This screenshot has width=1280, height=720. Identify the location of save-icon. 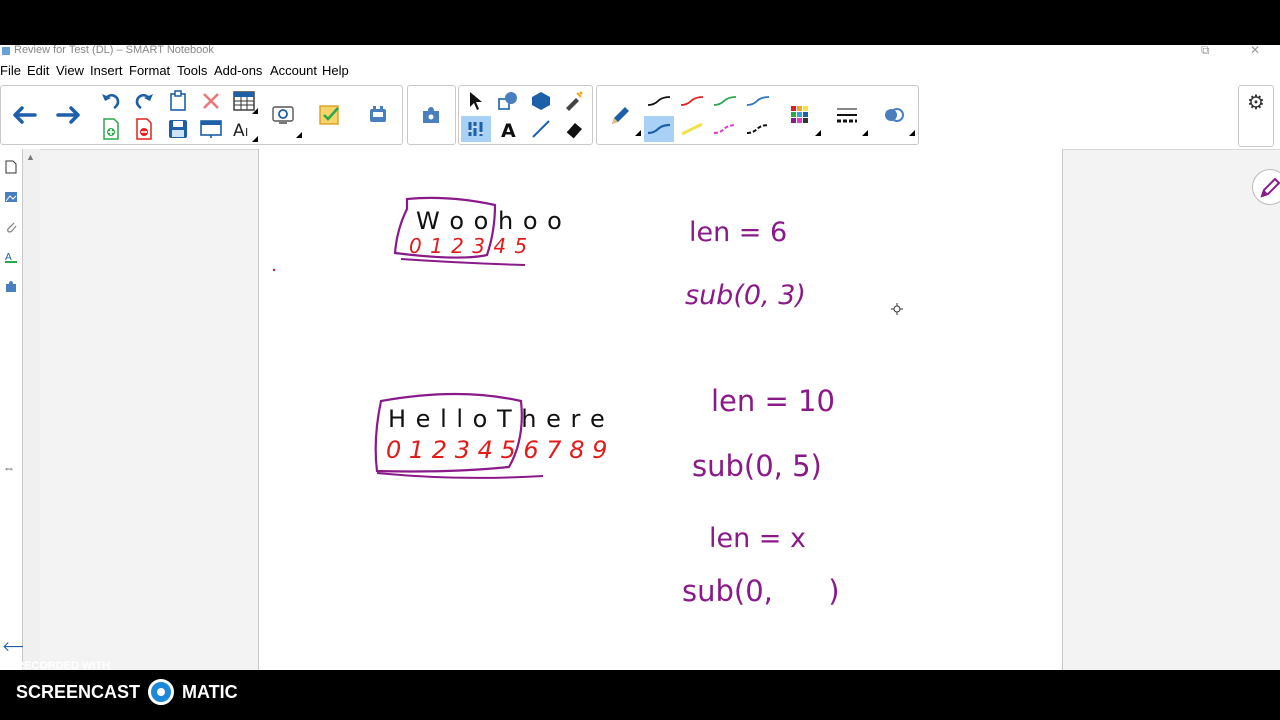
(178, 129).